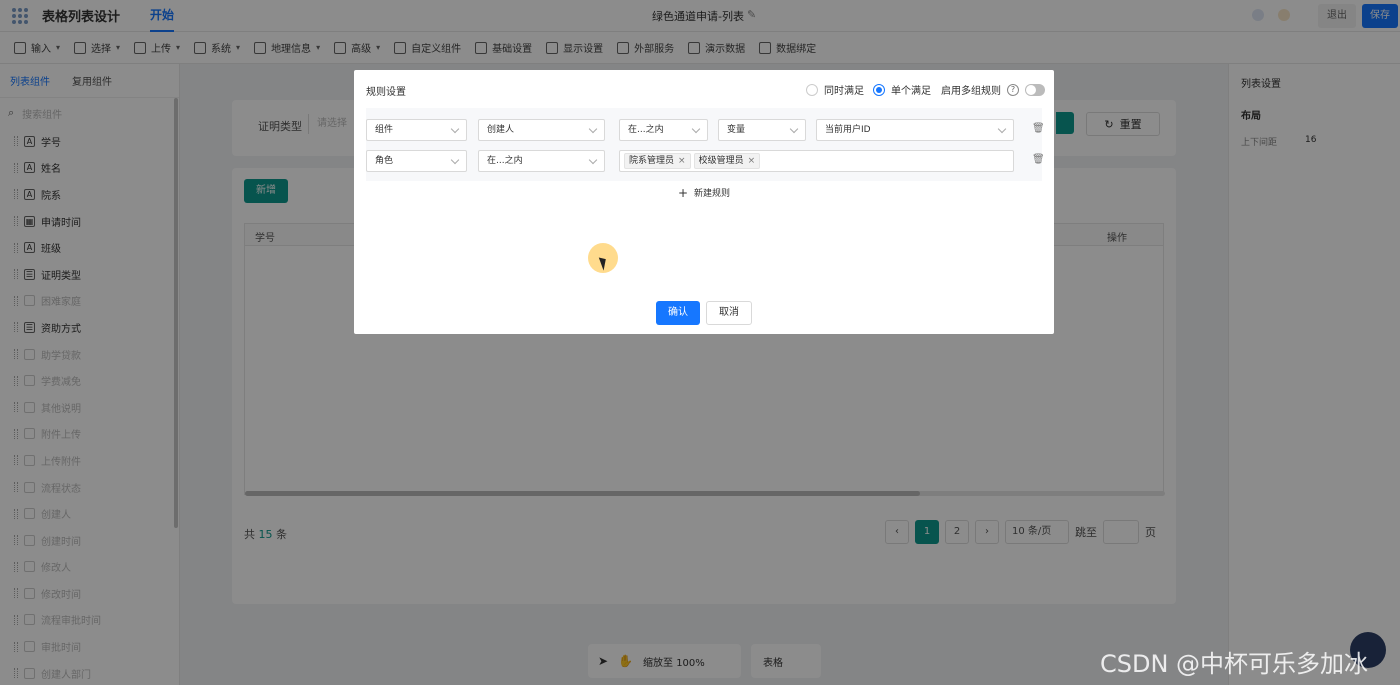 The image size is (1400, 685). Describe the element at coordinates (835, 89) in the screenshot. I see `radio-match-all: 同时满足` at that location.